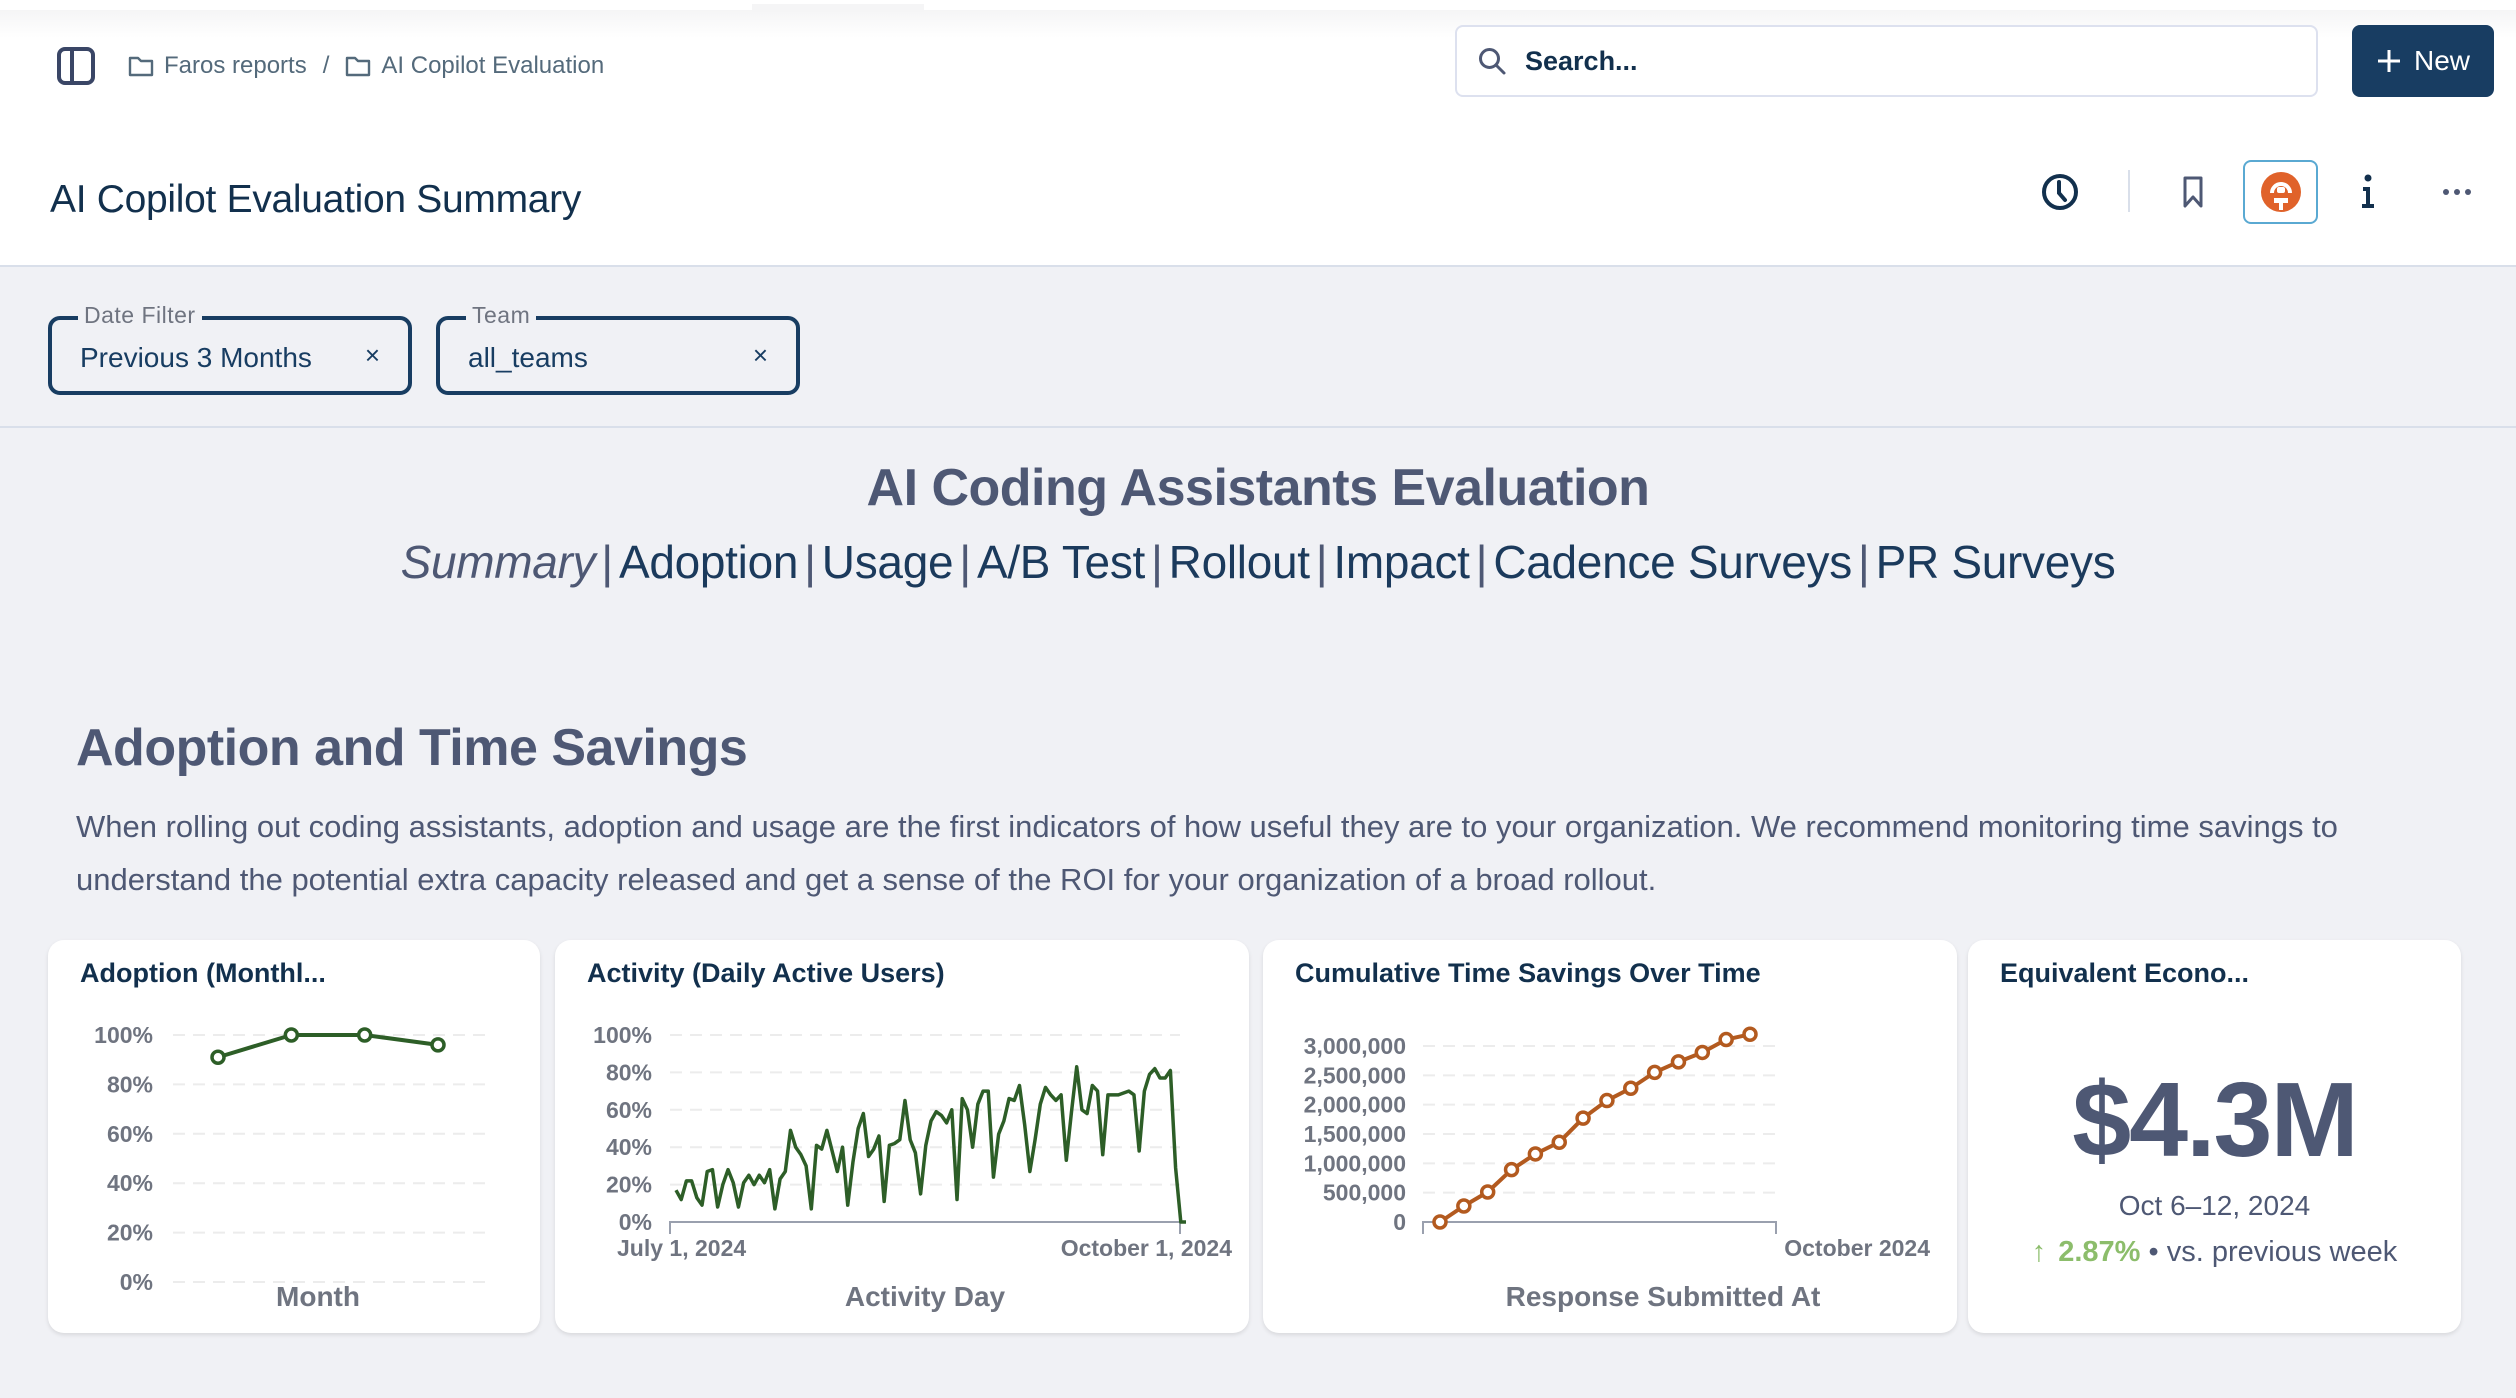 This screenshot has width=2516, height=1398. I want to click on bookmark-button, so click(2193, 192).